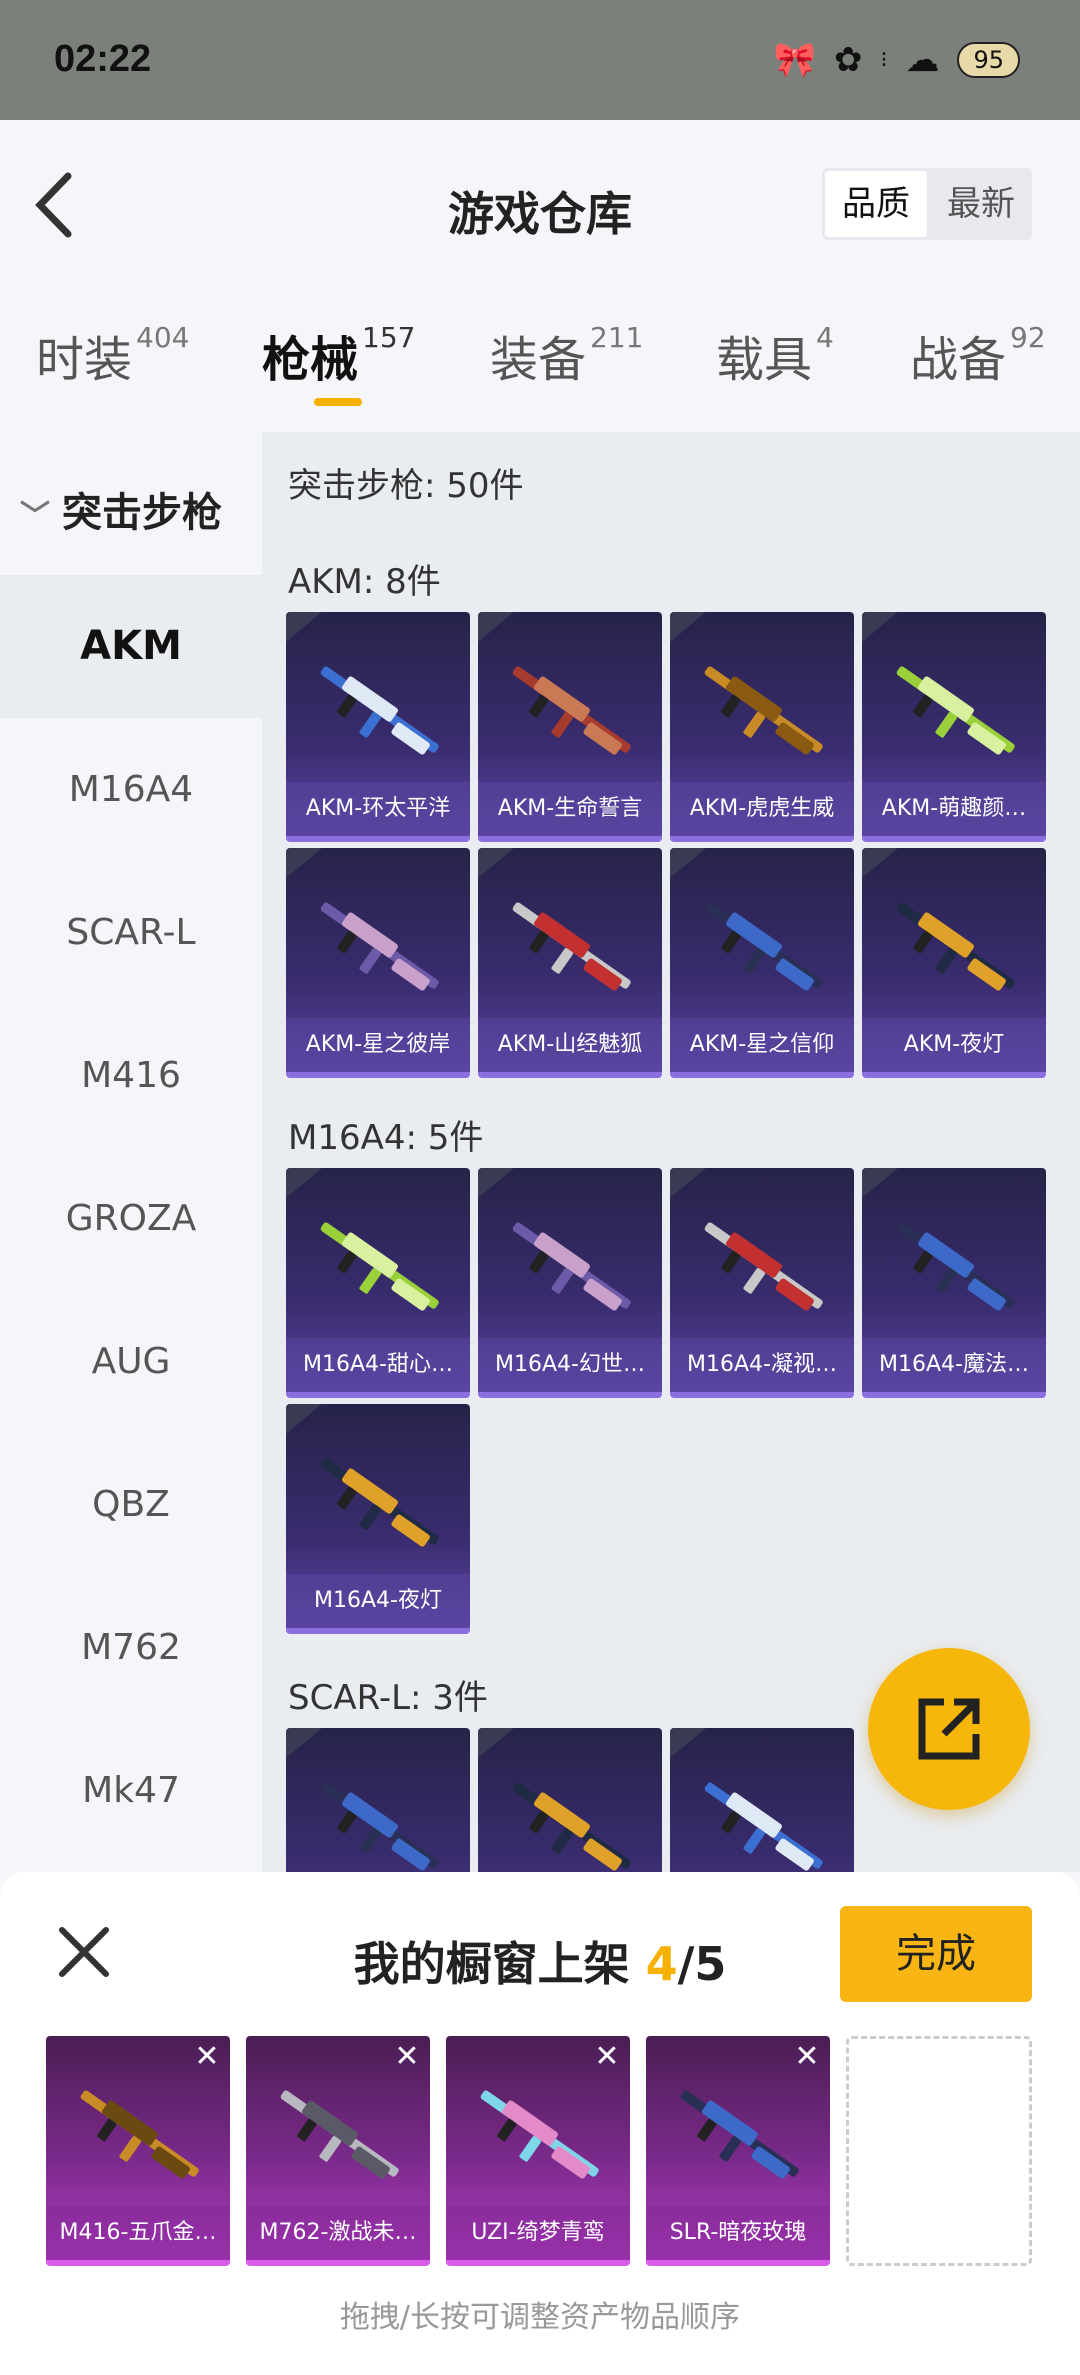 This screenshot has height=2375, width=1080. What do you see at coordinates (364, 582) in the screenshot?
I see `group-title-akm: AKM: 8件` at bounding box center [364, 582].